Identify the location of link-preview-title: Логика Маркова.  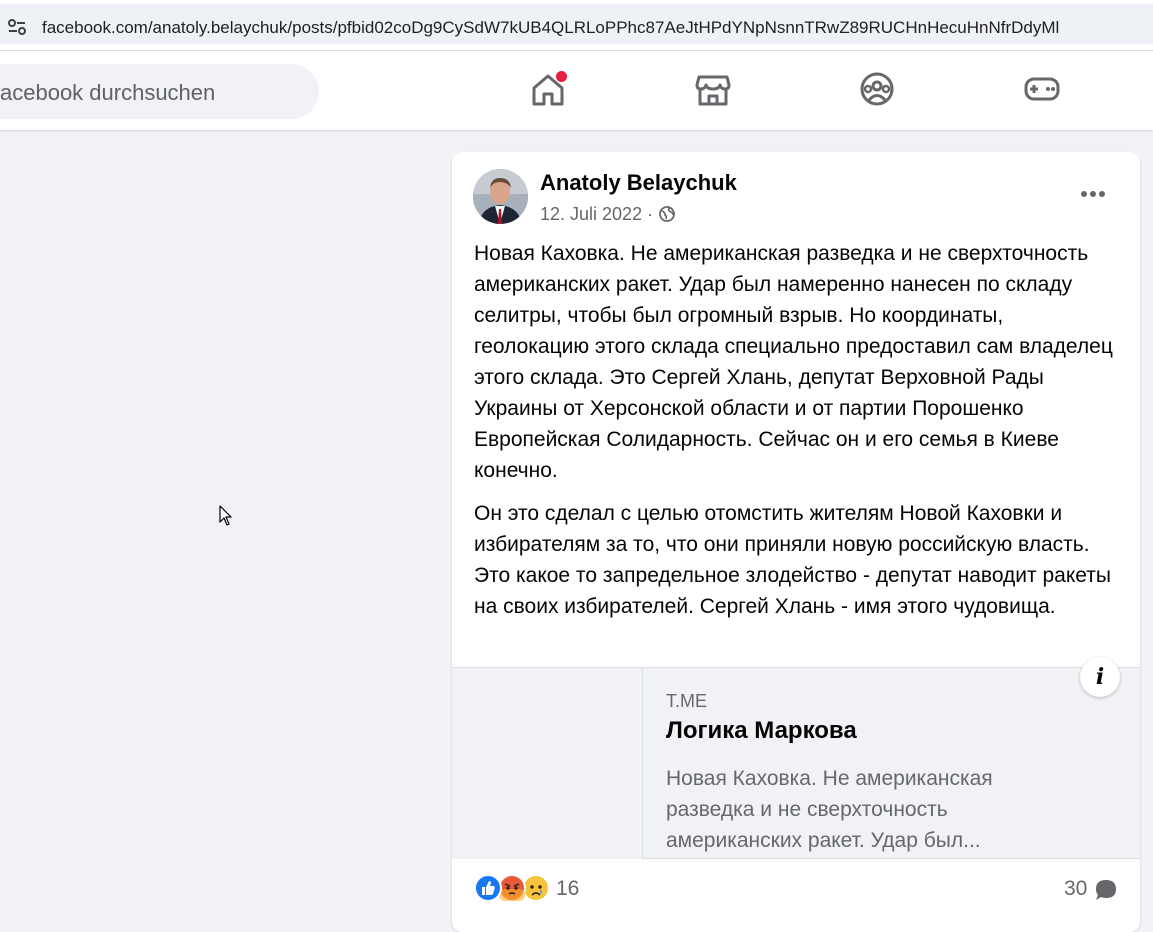
(761, 731).